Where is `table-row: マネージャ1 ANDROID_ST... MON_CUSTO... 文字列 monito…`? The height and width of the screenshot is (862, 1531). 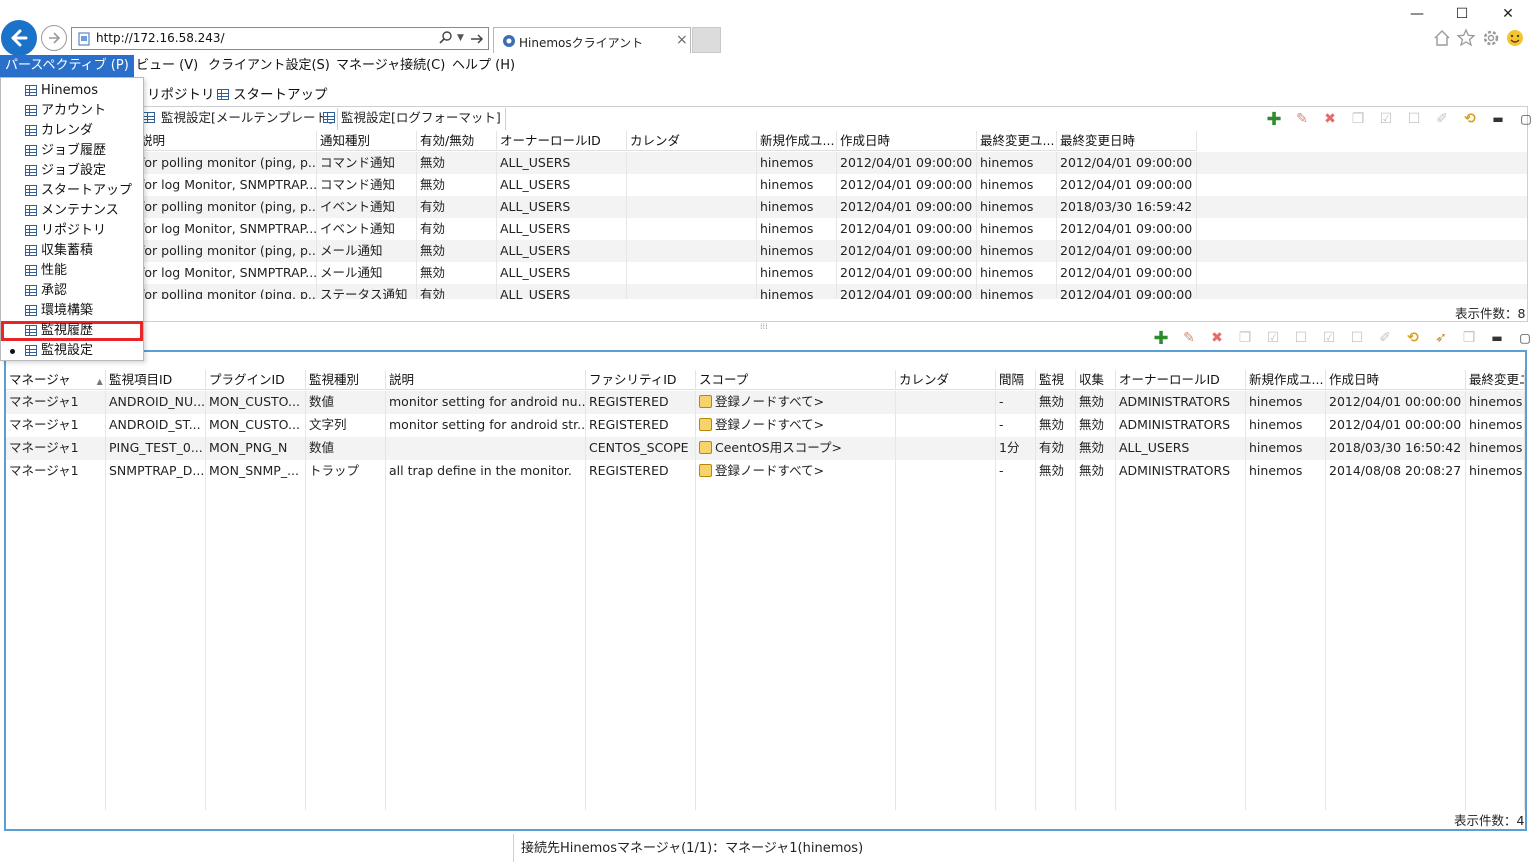 table-row: マネージャ1 ANDROID_ST... MON_CUSTO... 文字列 monito… is located at coordinates (765, 425).